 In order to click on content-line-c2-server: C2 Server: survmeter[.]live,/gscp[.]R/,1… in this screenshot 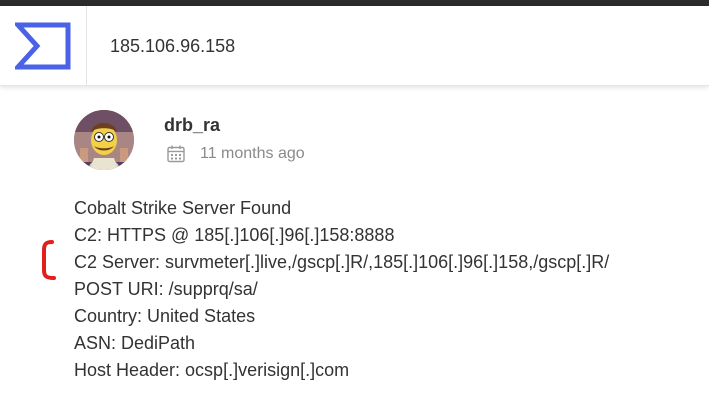, I will do `click(342, 262)`.